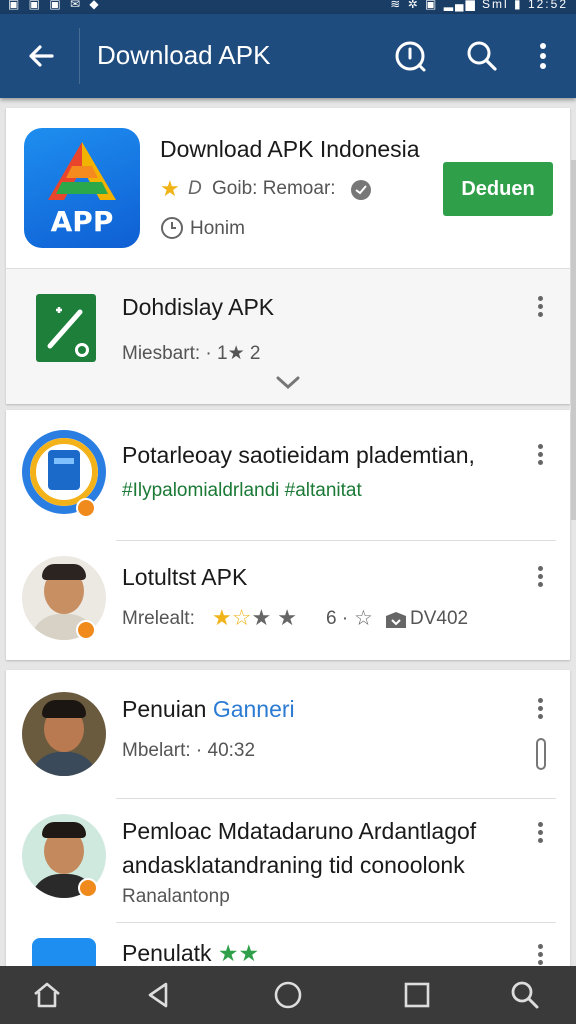 The image size is (576, 1024). Describe the element at coordinates (255, 617) in the screenshot. I see `rating-stars: ★☆★ ★` at that location.